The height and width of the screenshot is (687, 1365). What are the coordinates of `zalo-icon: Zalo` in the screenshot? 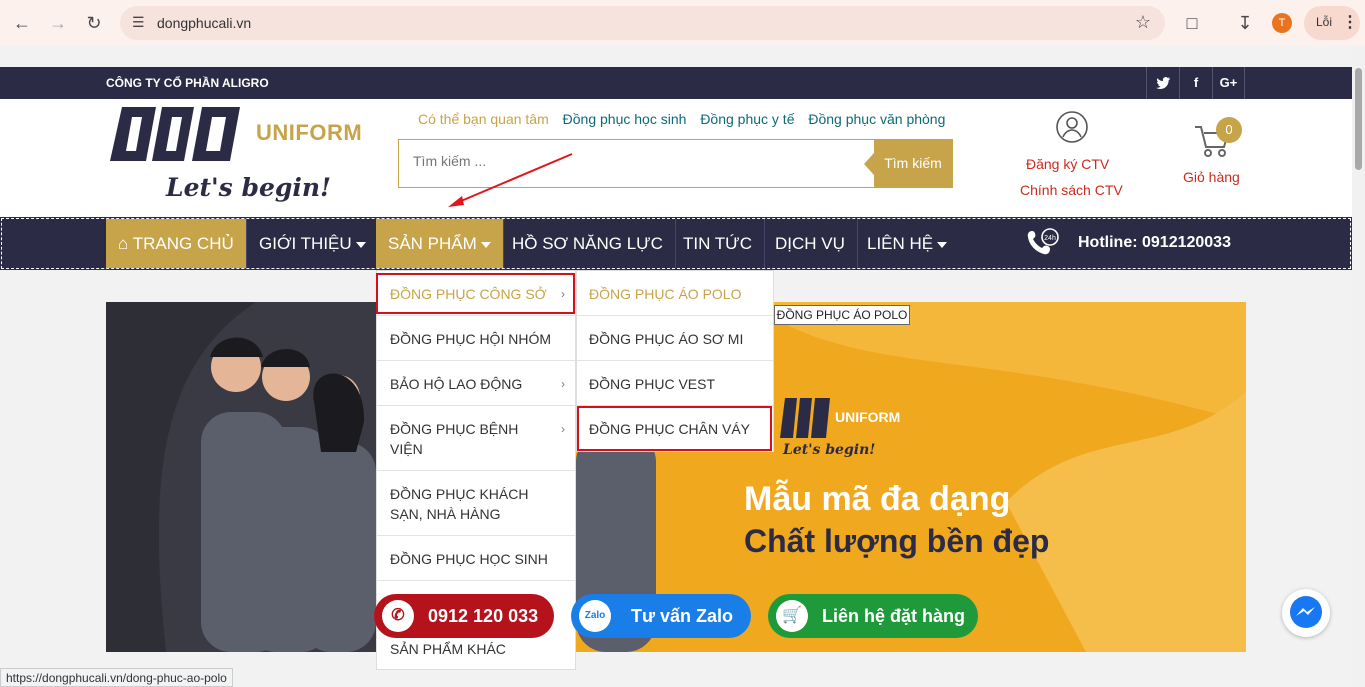 It's located at (595, 616).